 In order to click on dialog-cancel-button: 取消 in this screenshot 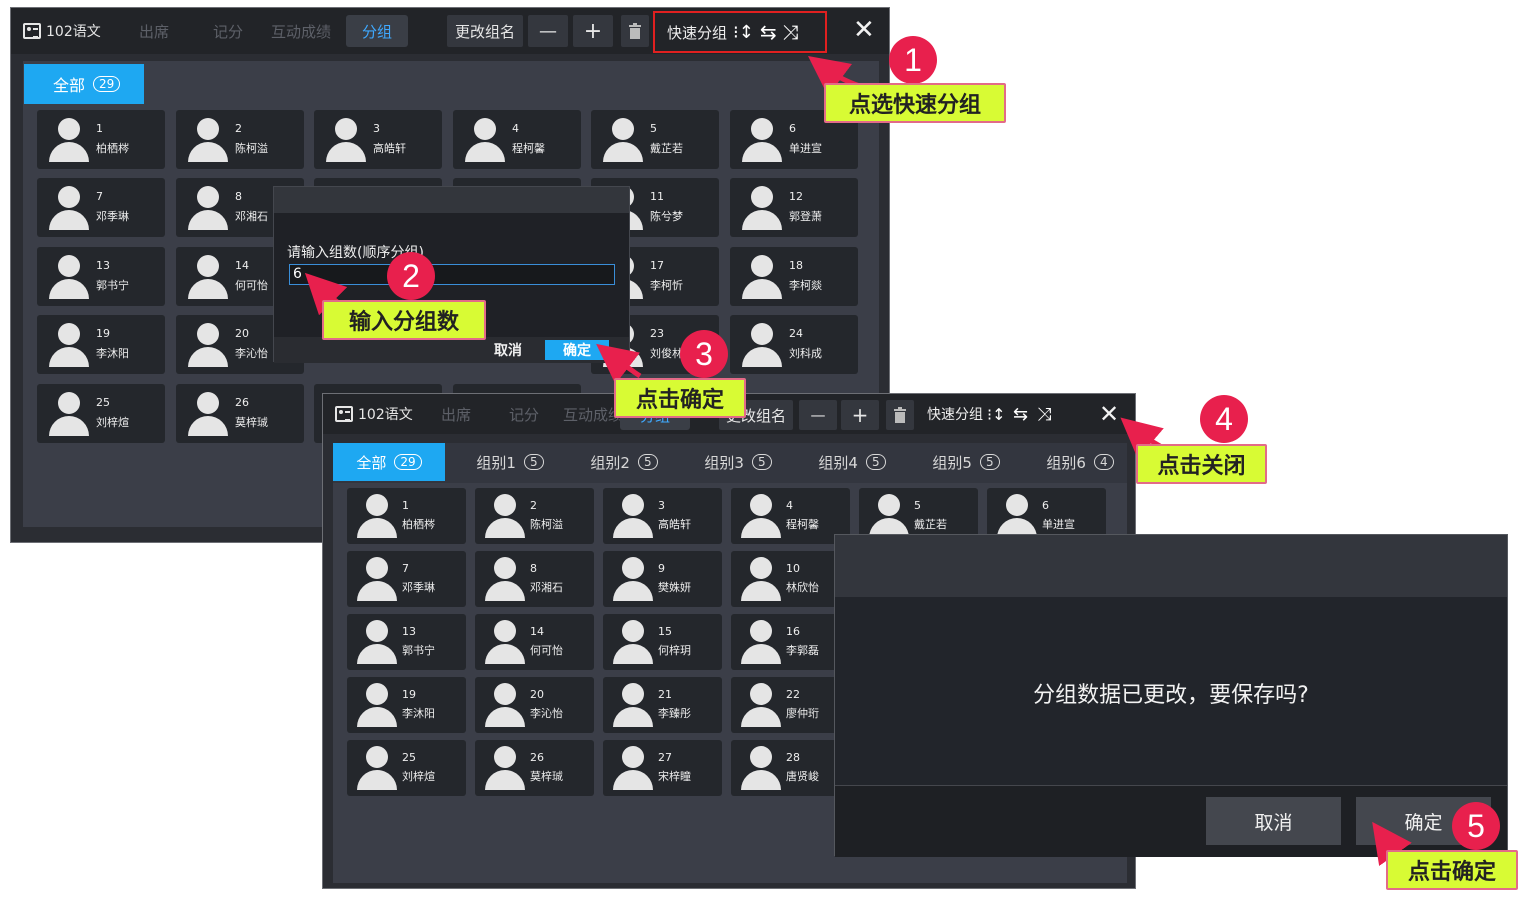, I will do `click(508, 350)`.